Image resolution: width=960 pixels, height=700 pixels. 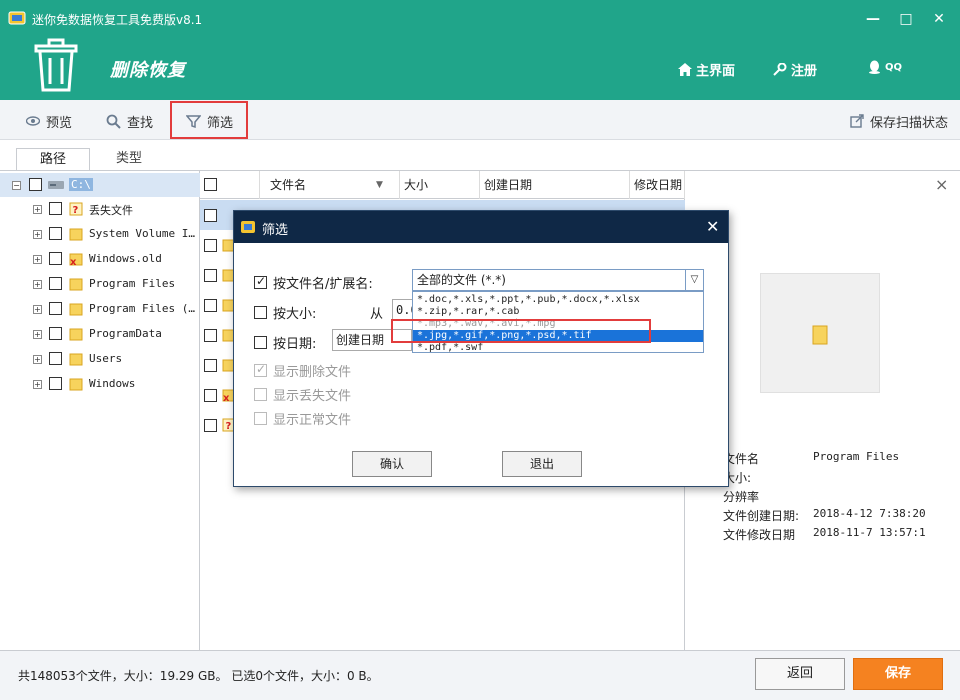 I want to click on save-scan-state-button: 保存扫描状态, so click(x=899, y=121).